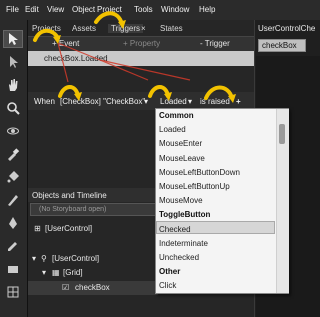 The image size is (320, 317). What do you see at coordinates (124, 62) in the screenshot?
I see `red-connector-lines` at bounding box center [124, 62].